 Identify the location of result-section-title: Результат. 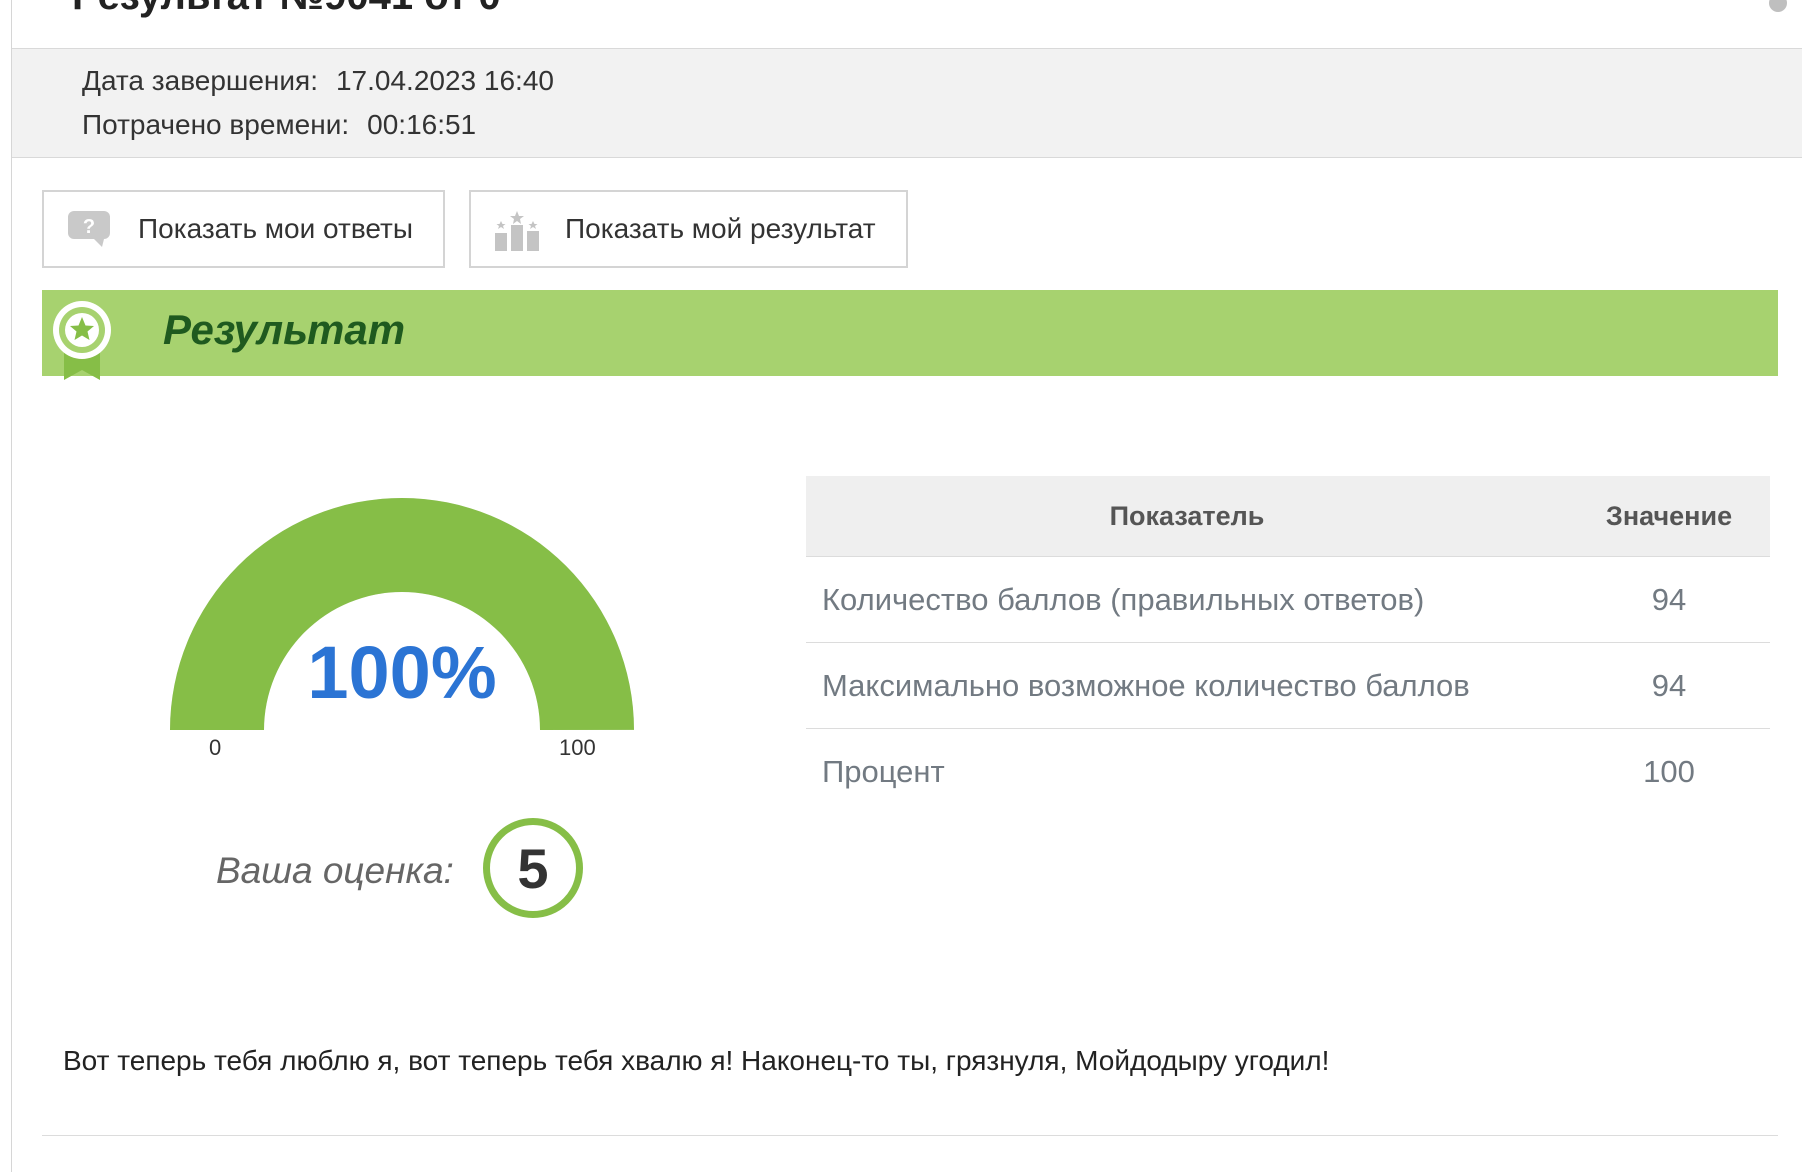
(284, 329).